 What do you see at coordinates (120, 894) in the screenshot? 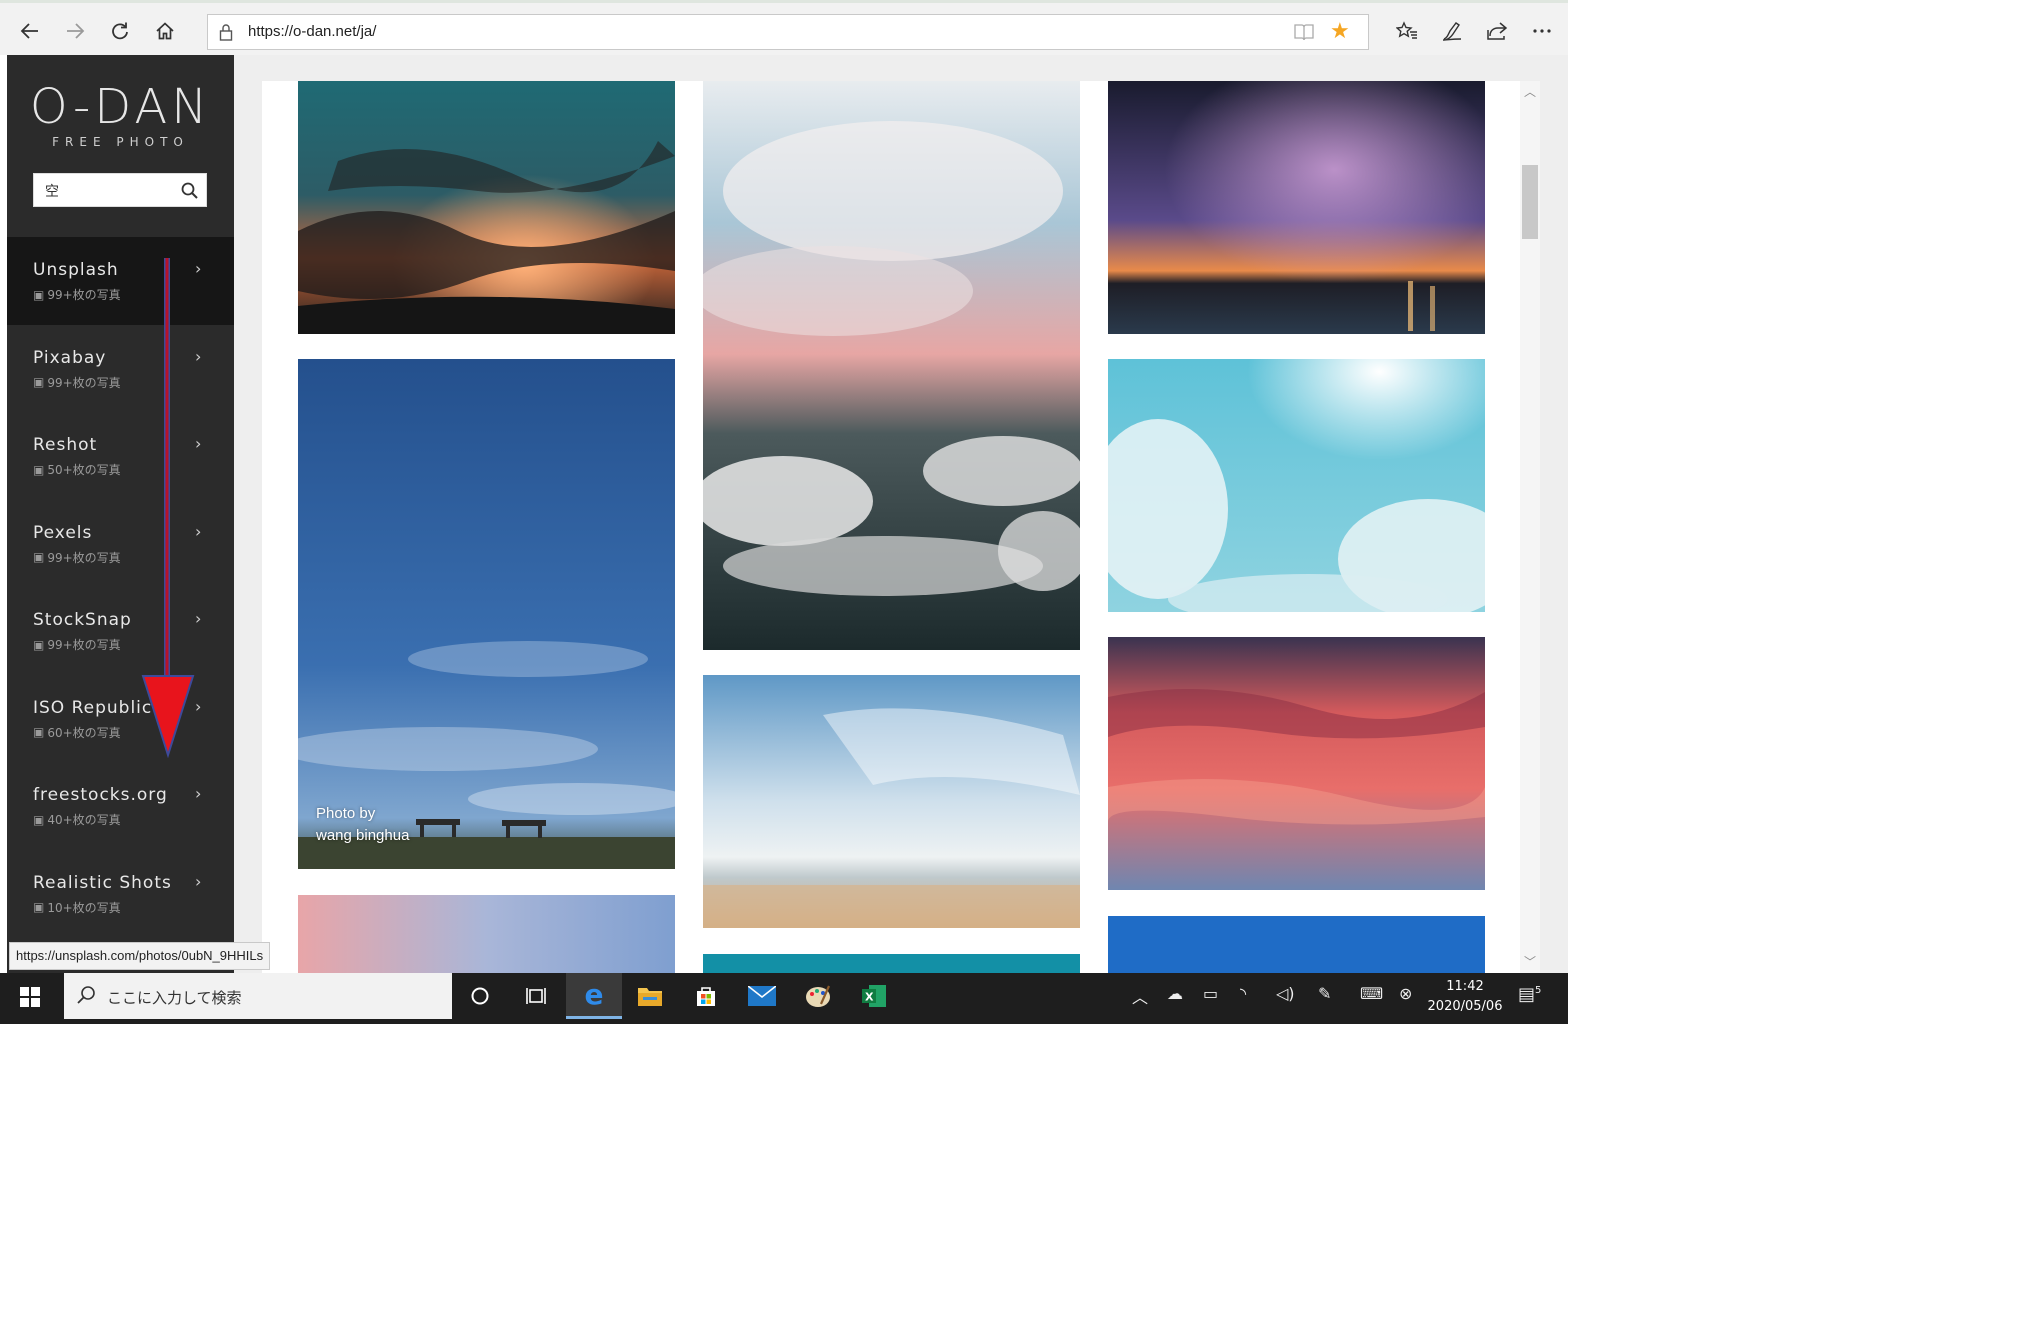
I see `source-item-realistic-shots: Realistic Shots ▣ 10+枚の写真 ›` at bounding box center [120, 894].